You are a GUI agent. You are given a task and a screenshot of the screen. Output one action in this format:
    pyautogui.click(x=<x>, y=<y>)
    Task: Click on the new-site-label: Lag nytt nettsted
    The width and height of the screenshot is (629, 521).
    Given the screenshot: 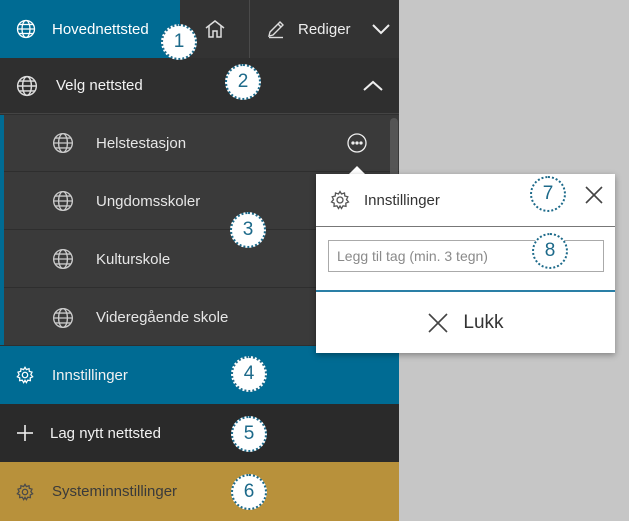 What is the action you would take?
    pyautogui.click(x=105, y=433)
    